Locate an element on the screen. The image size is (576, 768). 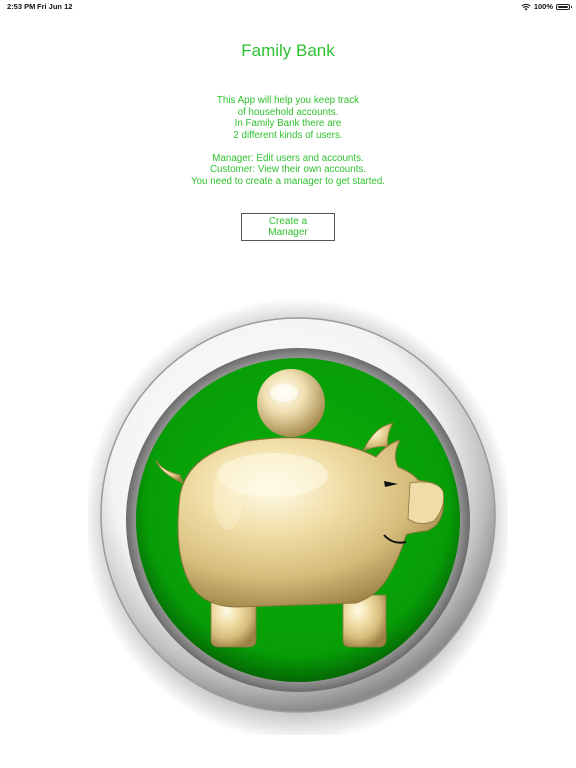
page-title: Family Bank is located at coordinates (288, 50).